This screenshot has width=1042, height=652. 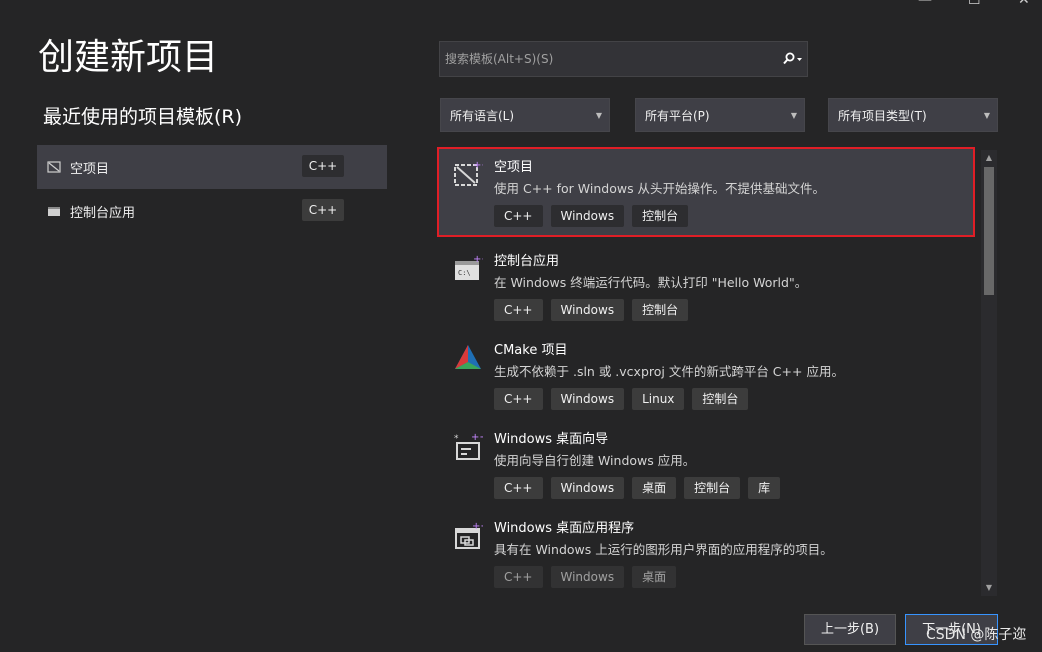 I want to click on watermark: CSDN @陈子迩, so click(x=976, y=635).